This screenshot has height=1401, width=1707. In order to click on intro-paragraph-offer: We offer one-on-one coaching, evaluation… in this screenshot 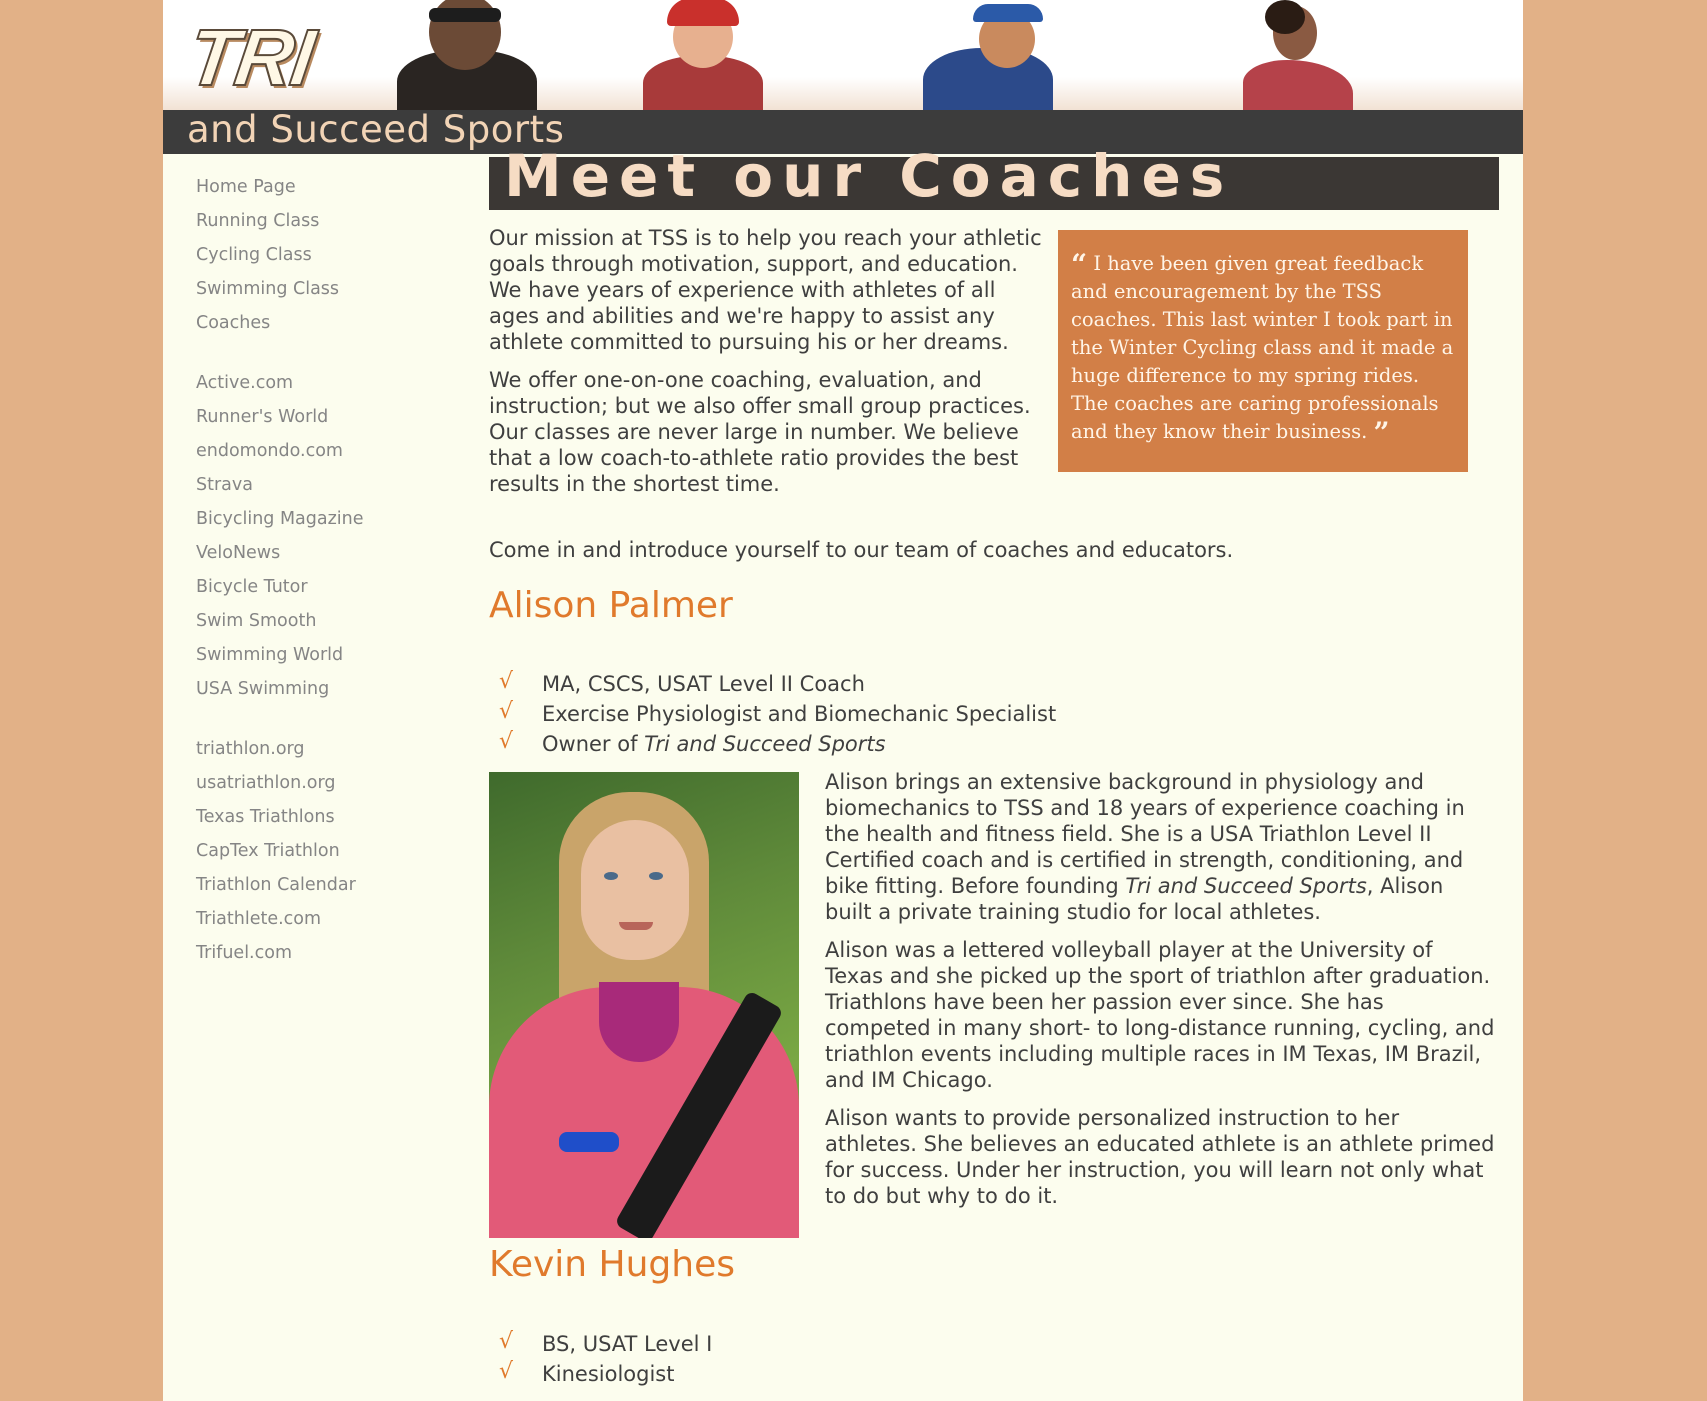, I will do `click(760, 432)`.